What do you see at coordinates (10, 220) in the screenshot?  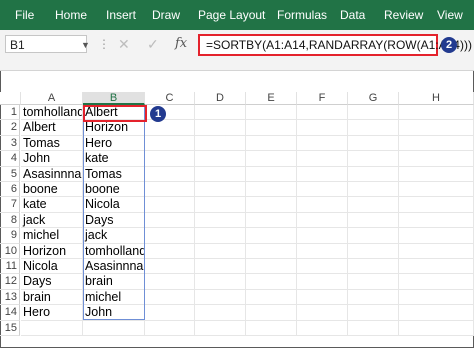 I see `row-header-8: 8` at bounding box center [10, 220].